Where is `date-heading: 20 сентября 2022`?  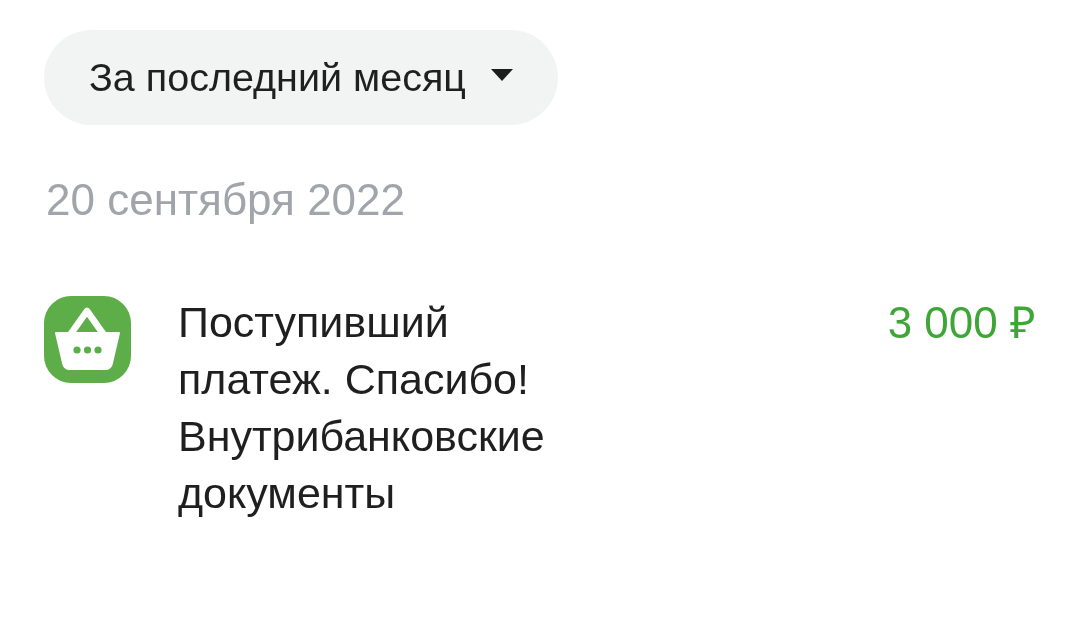
date-heading: 20 сентября 2022 is located at coordinates (226, 200).